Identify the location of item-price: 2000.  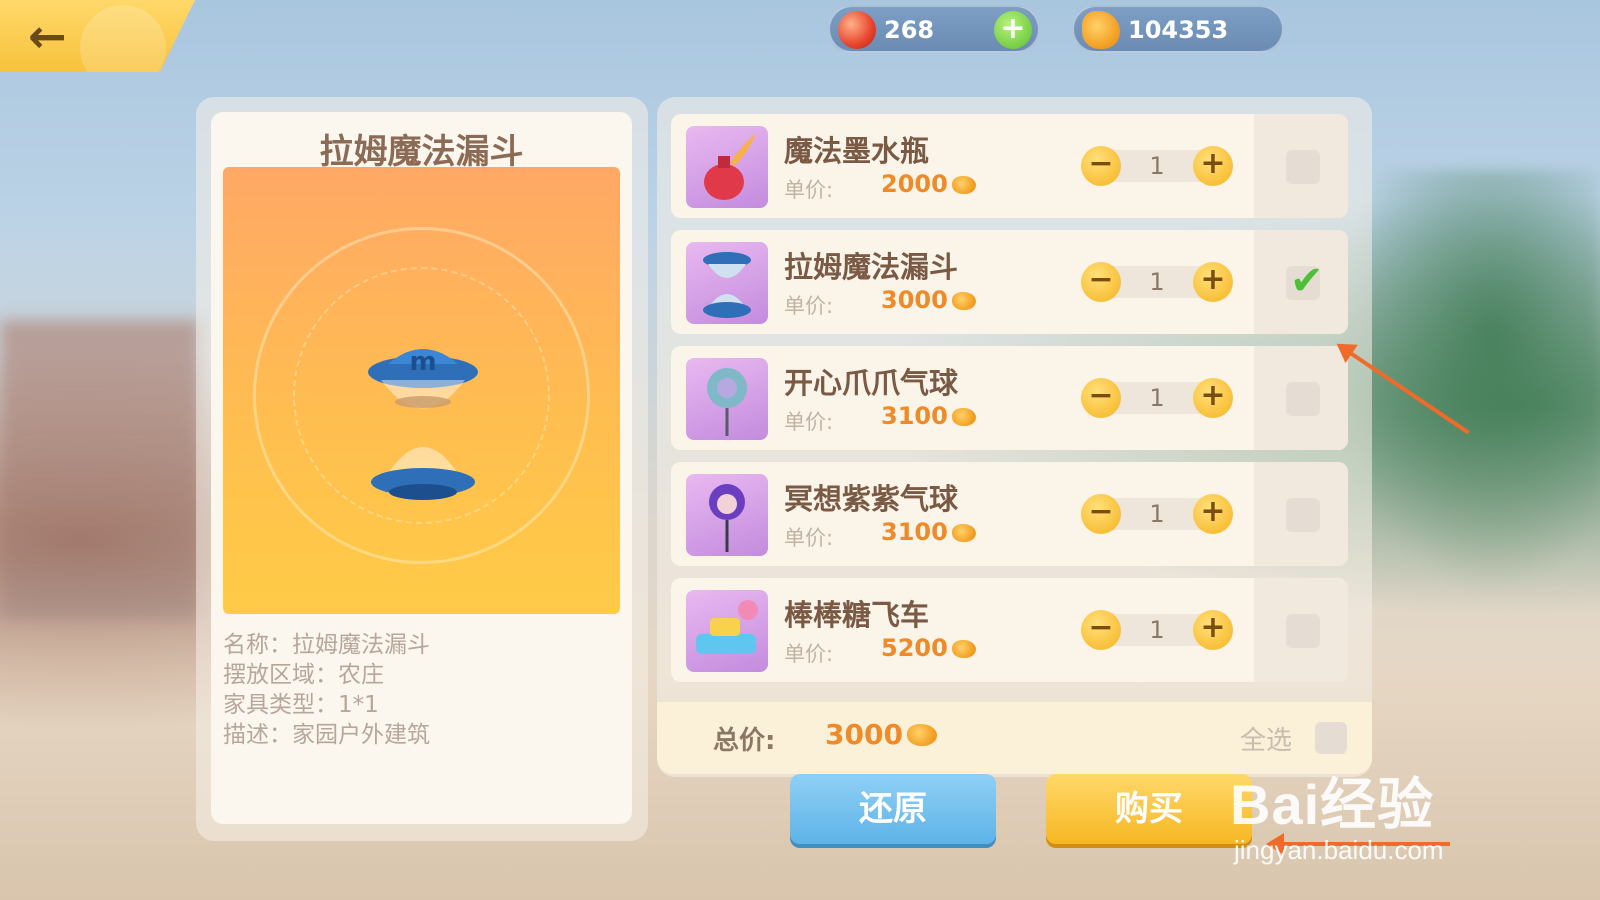
(928, 184).